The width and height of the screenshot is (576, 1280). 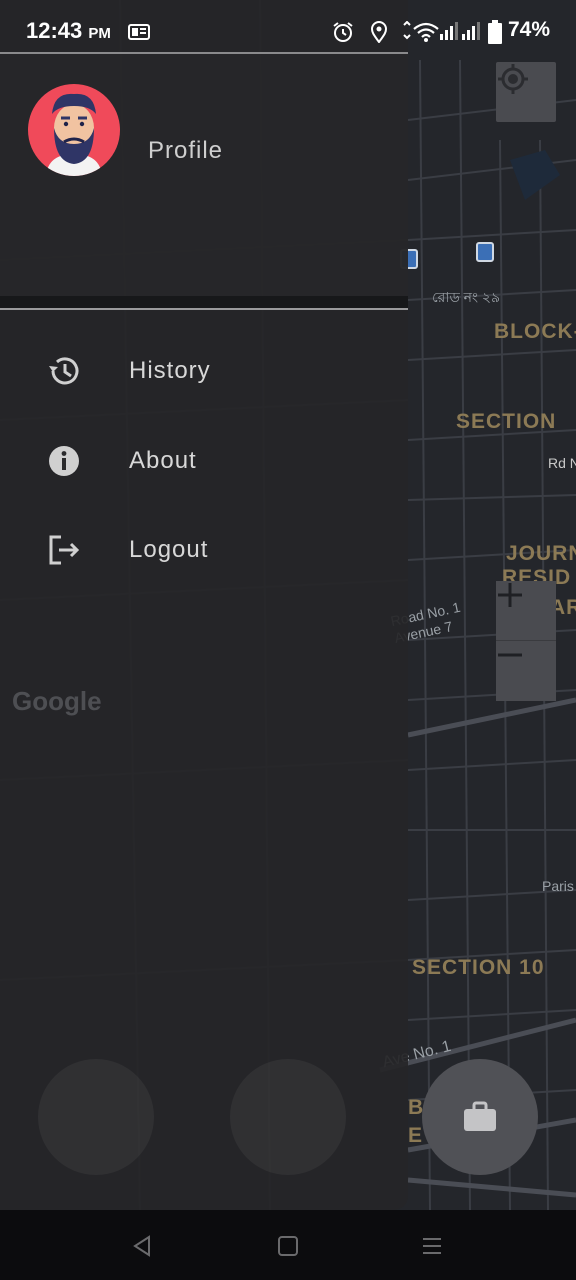 I want to click on clock-ampm: PM, so click(x=99, y=33).